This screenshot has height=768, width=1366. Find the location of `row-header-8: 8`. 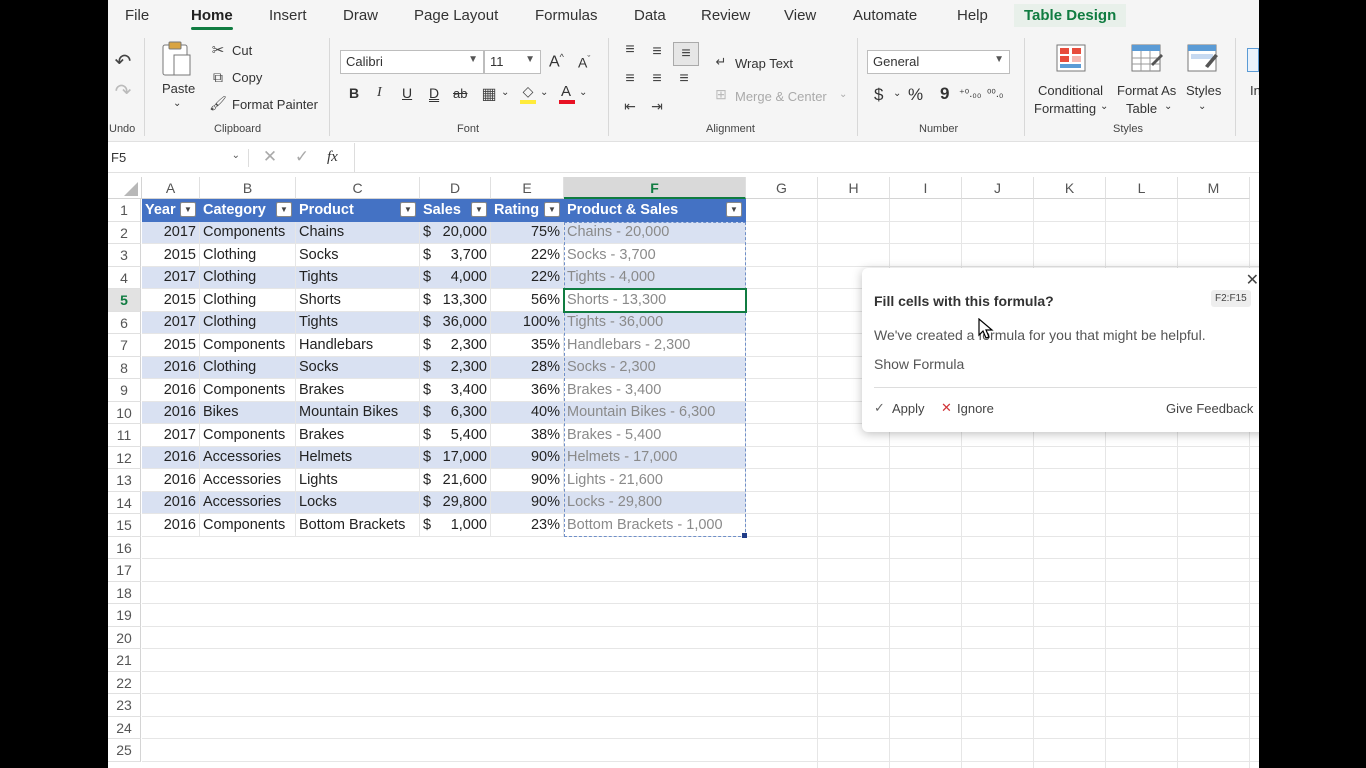

row-header-8: 8 is located at coordinates (124, 367).